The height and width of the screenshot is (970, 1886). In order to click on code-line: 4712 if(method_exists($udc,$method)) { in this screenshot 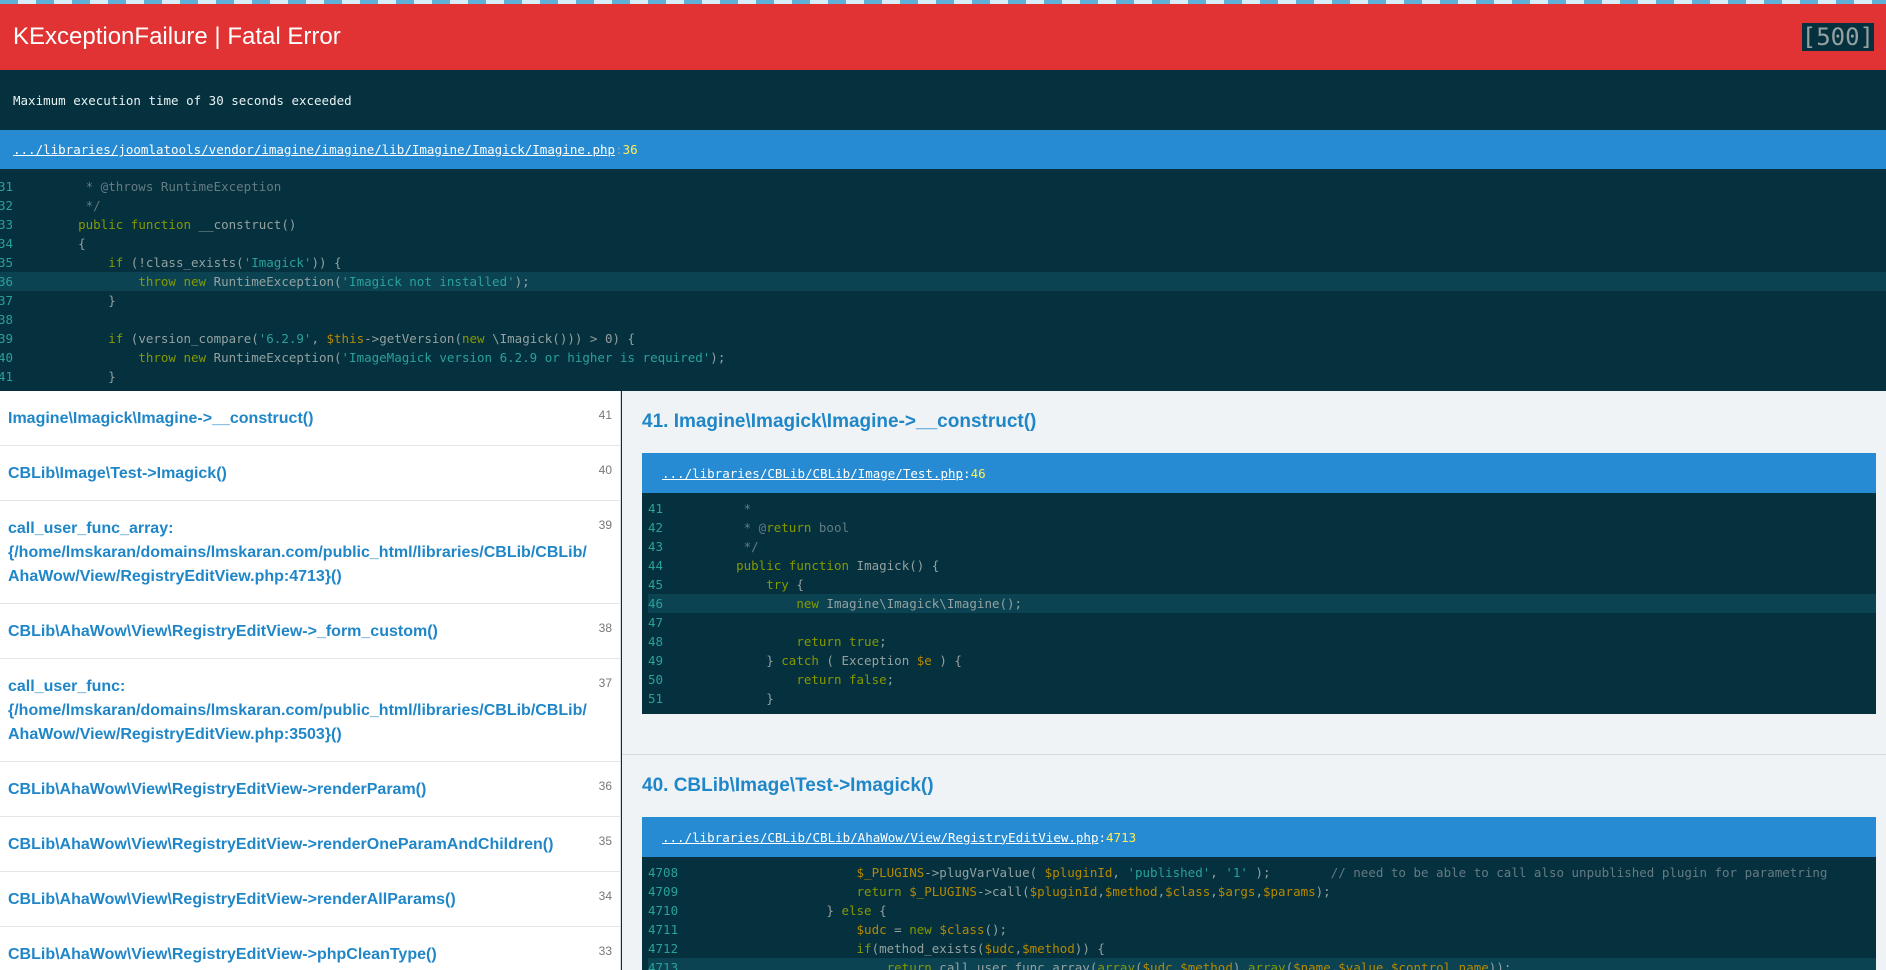, I will do `click(1262, 948)`.